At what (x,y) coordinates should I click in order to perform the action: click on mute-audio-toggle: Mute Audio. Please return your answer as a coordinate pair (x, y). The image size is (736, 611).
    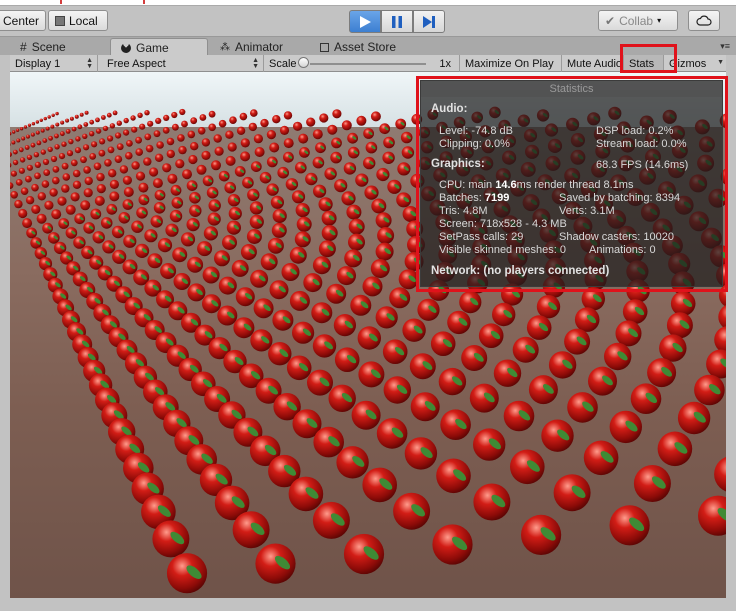
    Looking at the image, I should click on (593, 63).